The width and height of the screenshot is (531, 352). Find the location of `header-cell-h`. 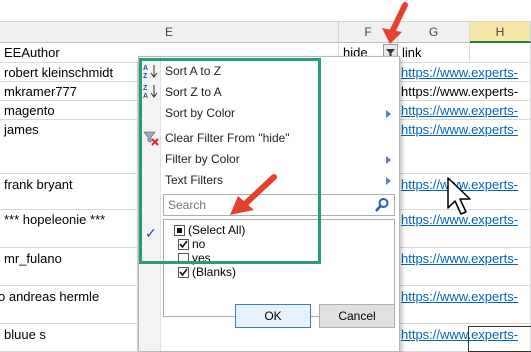

header-cell-h is located at coordinates (500, 53).